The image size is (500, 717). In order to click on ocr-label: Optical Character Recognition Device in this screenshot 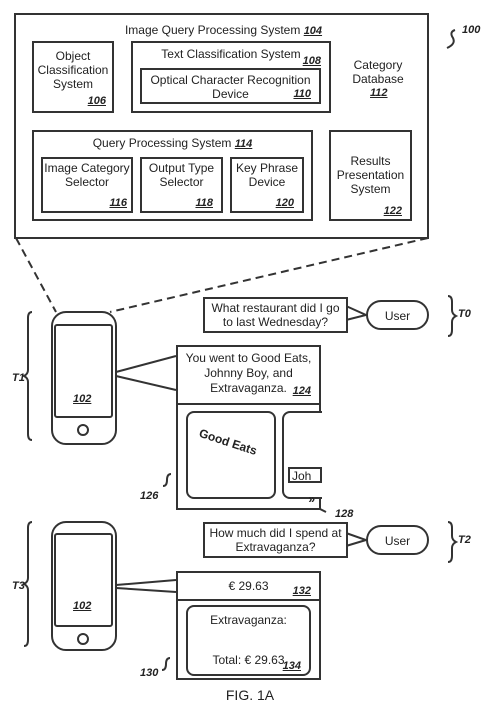, I will do `click(230, 87)`.